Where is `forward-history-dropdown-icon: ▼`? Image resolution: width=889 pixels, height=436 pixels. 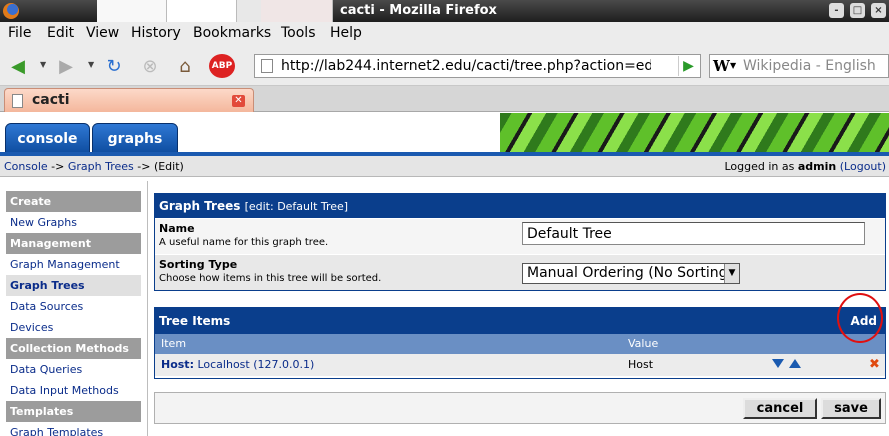 forward-history-dropdown-icon: ▼ is located at coordinates (91, 64).